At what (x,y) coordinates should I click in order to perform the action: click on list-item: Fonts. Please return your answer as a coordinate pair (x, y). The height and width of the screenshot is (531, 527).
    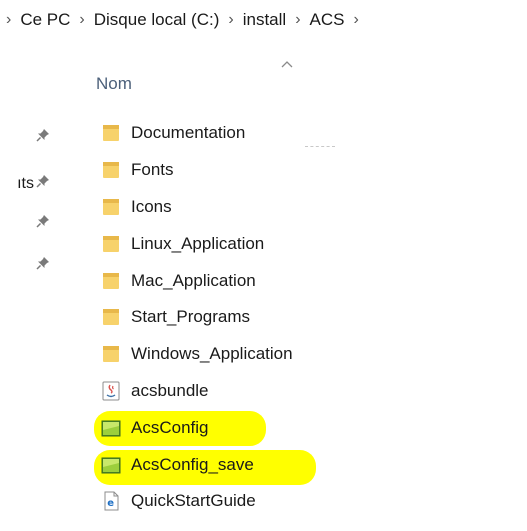
    Looking at the image, I should click on (306, 170).